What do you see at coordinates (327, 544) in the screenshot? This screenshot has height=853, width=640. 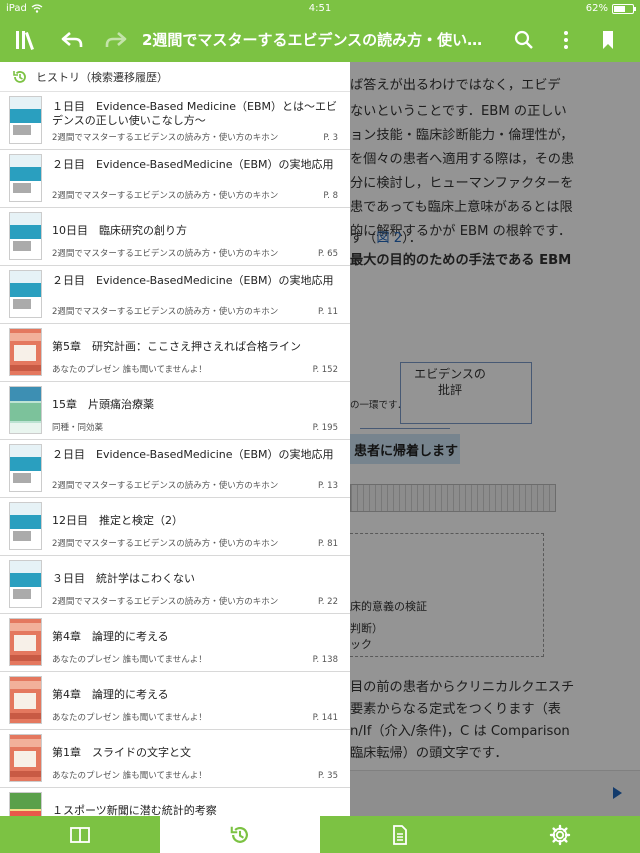 I see `history-item-page: P. 81` at bounding box center [327, 544].